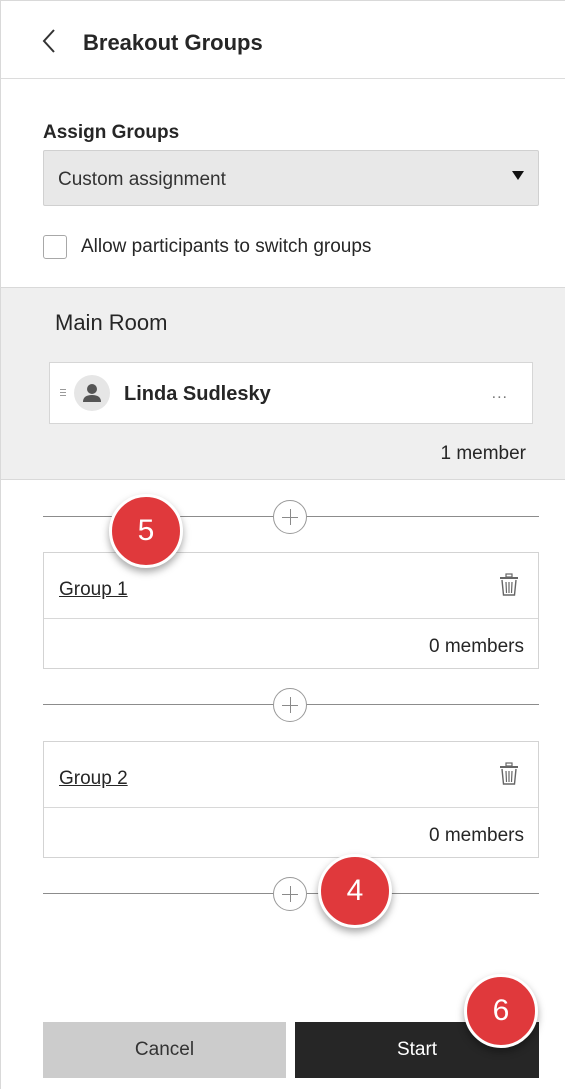 Image resolution: width=565 pixels, height=1089 pixels. Describe the element at coordinates (291, 586) in the screenshot. I see `group-header: Group 1` at that location.